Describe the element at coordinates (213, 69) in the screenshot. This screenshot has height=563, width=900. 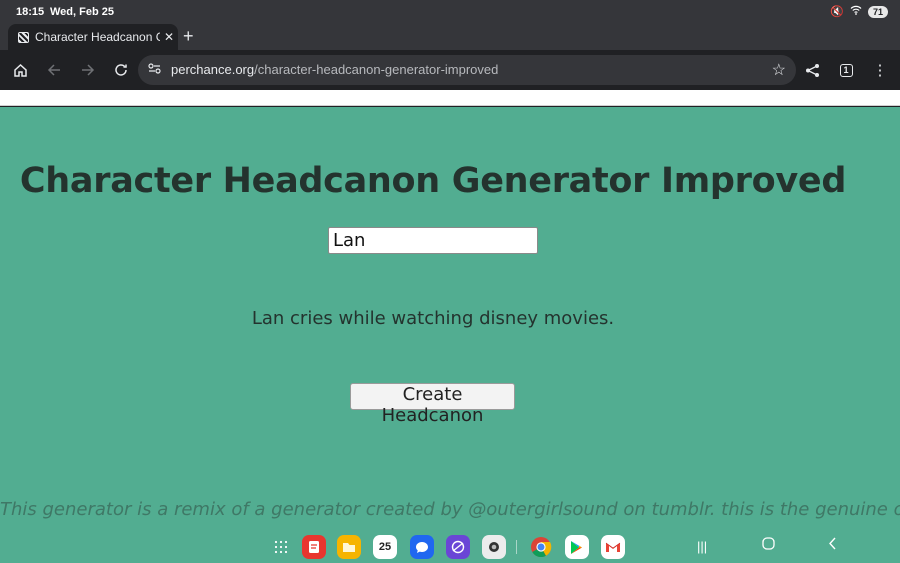
I see `url-domain: perchance.org` at that location.